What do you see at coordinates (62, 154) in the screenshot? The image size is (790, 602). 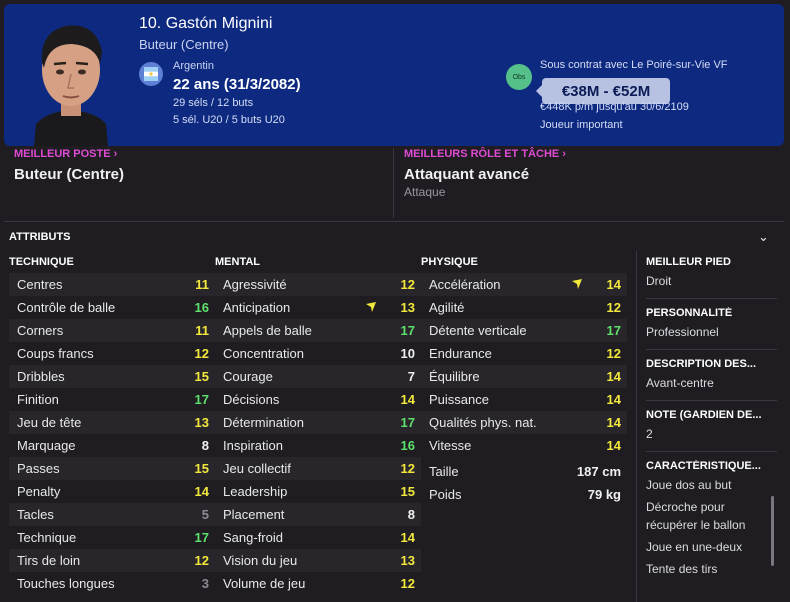 I see `best-position-label: MEILLEUR POSTE` at bounding box center [62, 154].